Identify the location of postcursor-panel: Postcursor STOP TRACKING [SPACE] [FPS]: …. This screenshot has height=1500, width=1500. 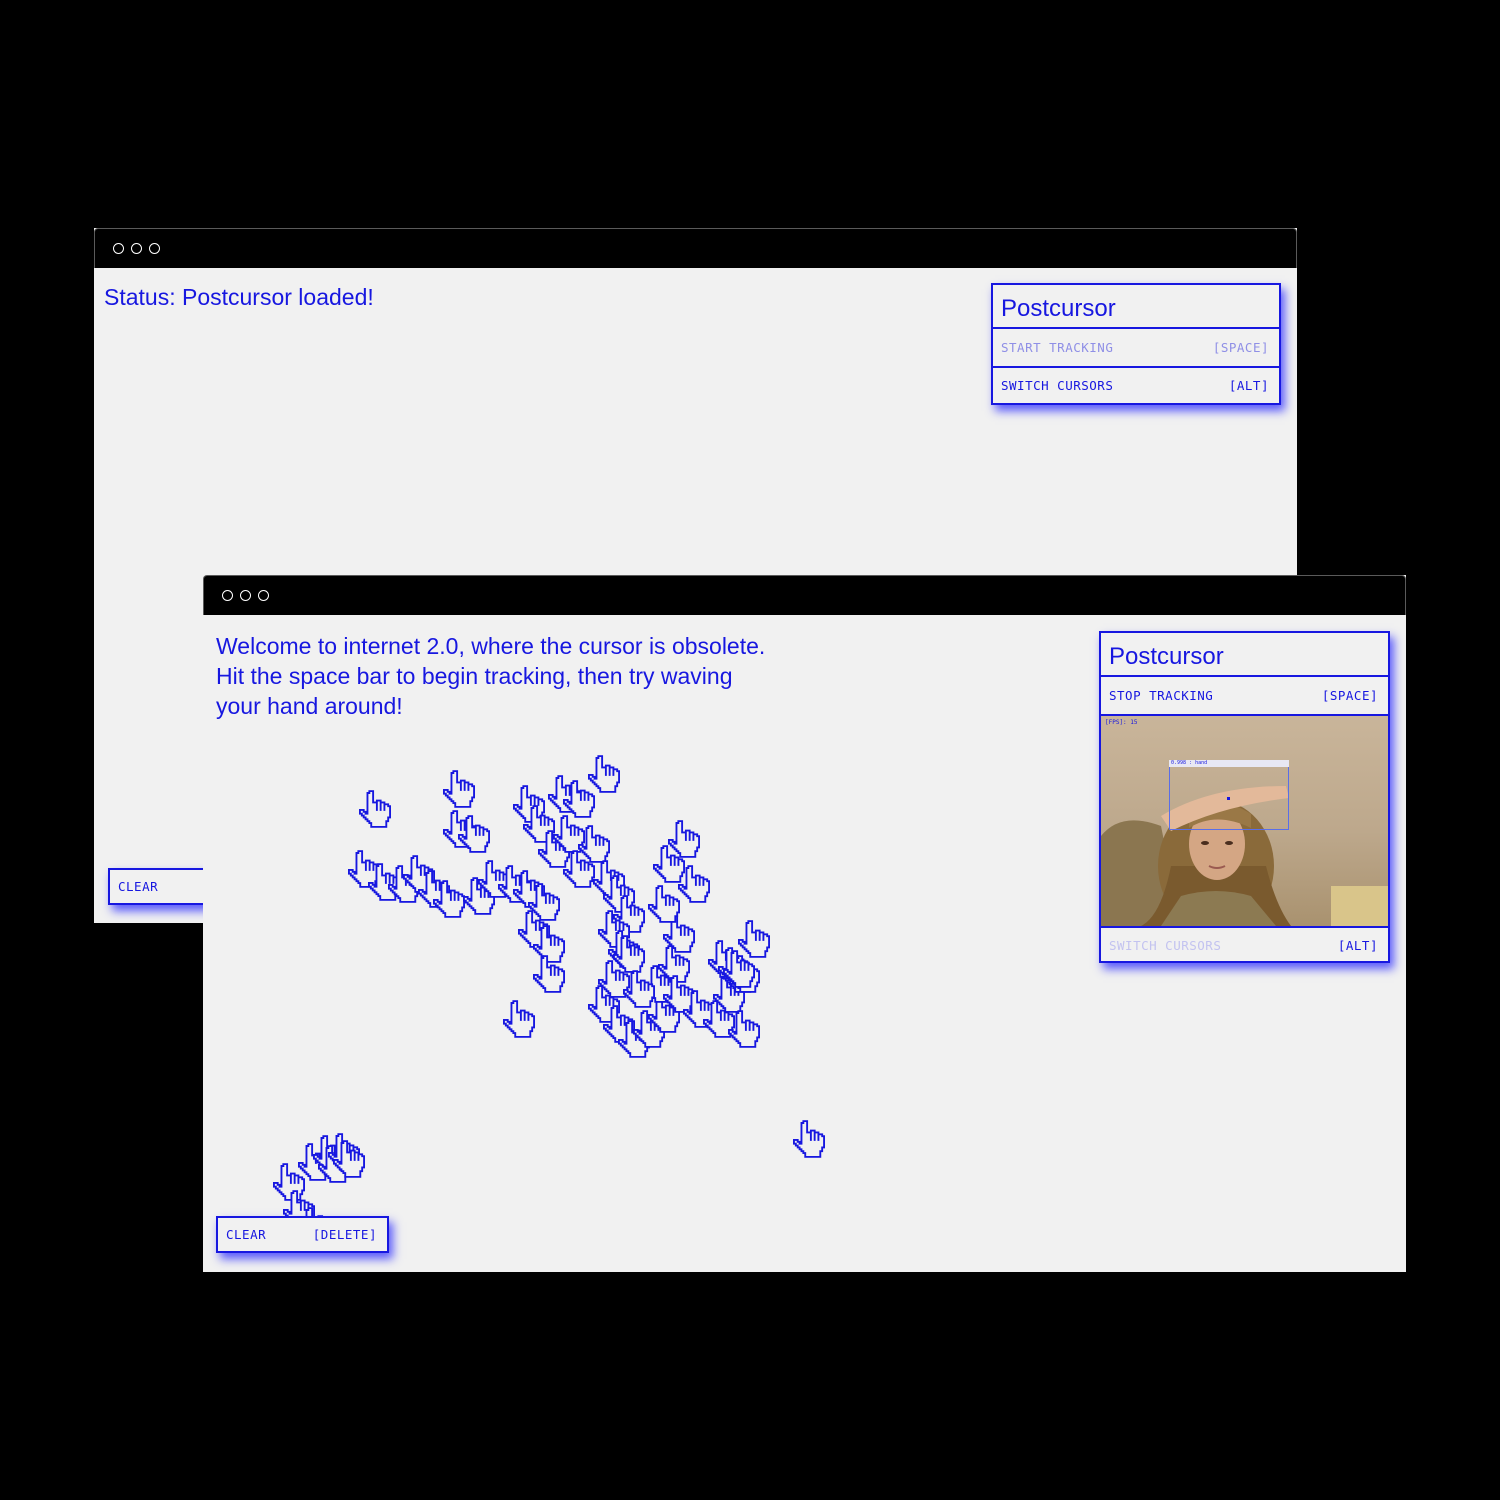
(1244, 797).